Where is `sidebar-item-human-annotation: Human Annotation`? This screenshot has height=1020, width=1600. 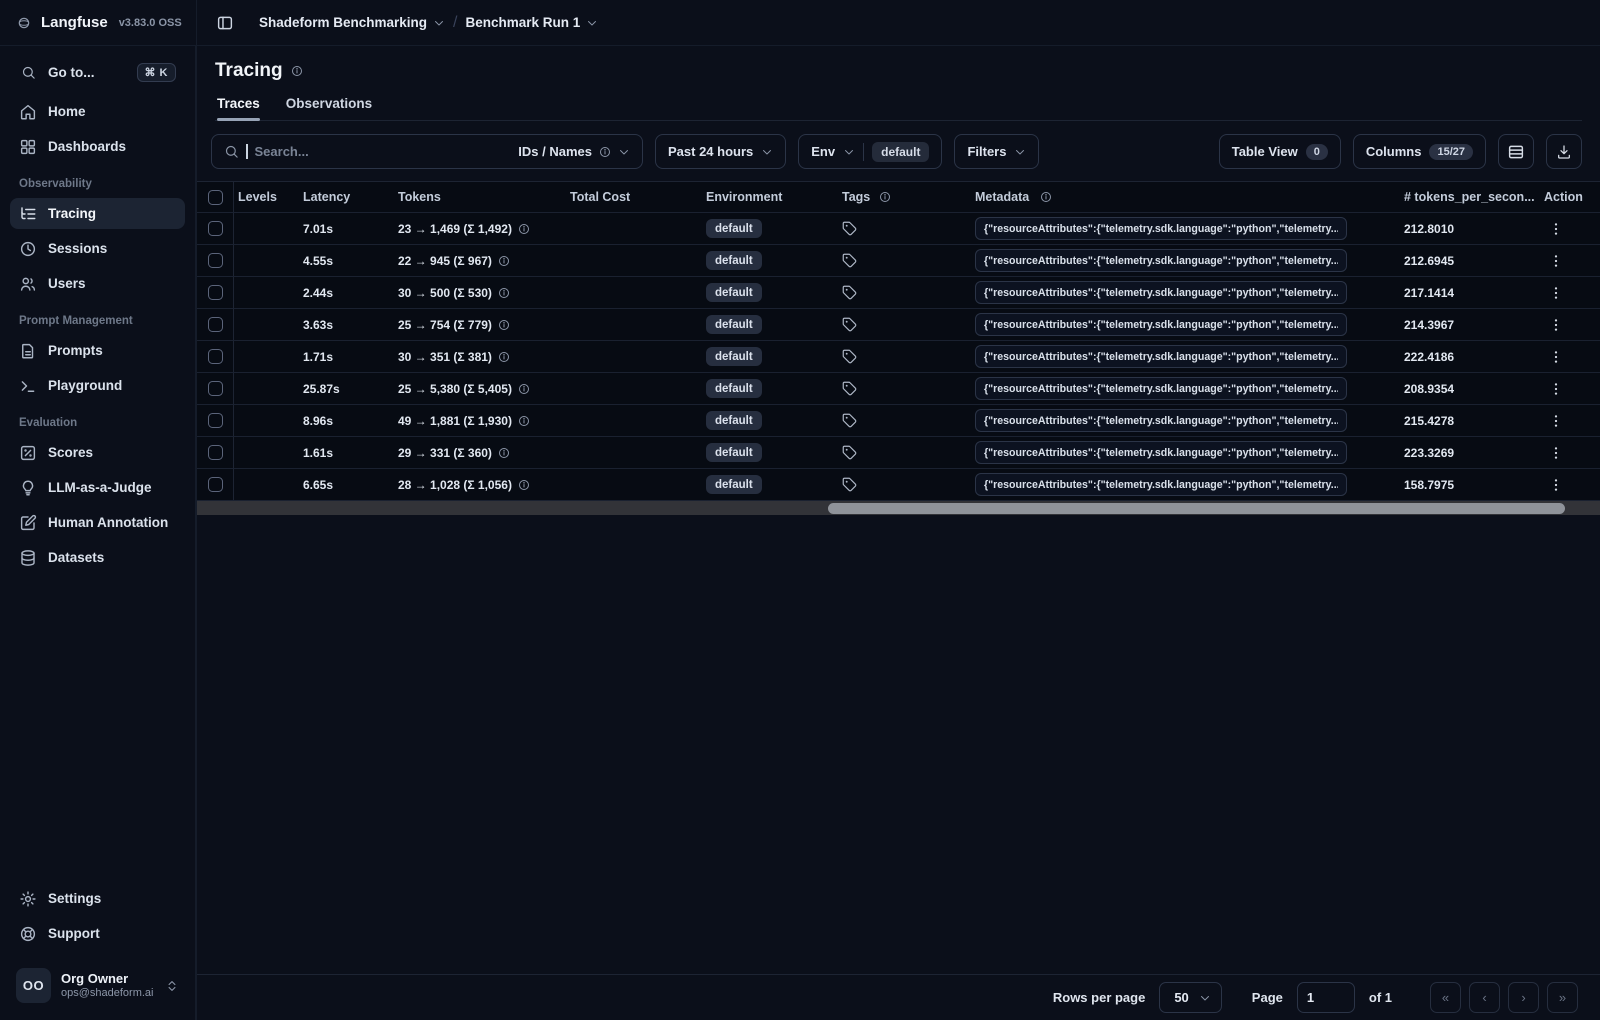 sidebar-item-human-annotation: Human Annotation is located at coordinates (97, 522).